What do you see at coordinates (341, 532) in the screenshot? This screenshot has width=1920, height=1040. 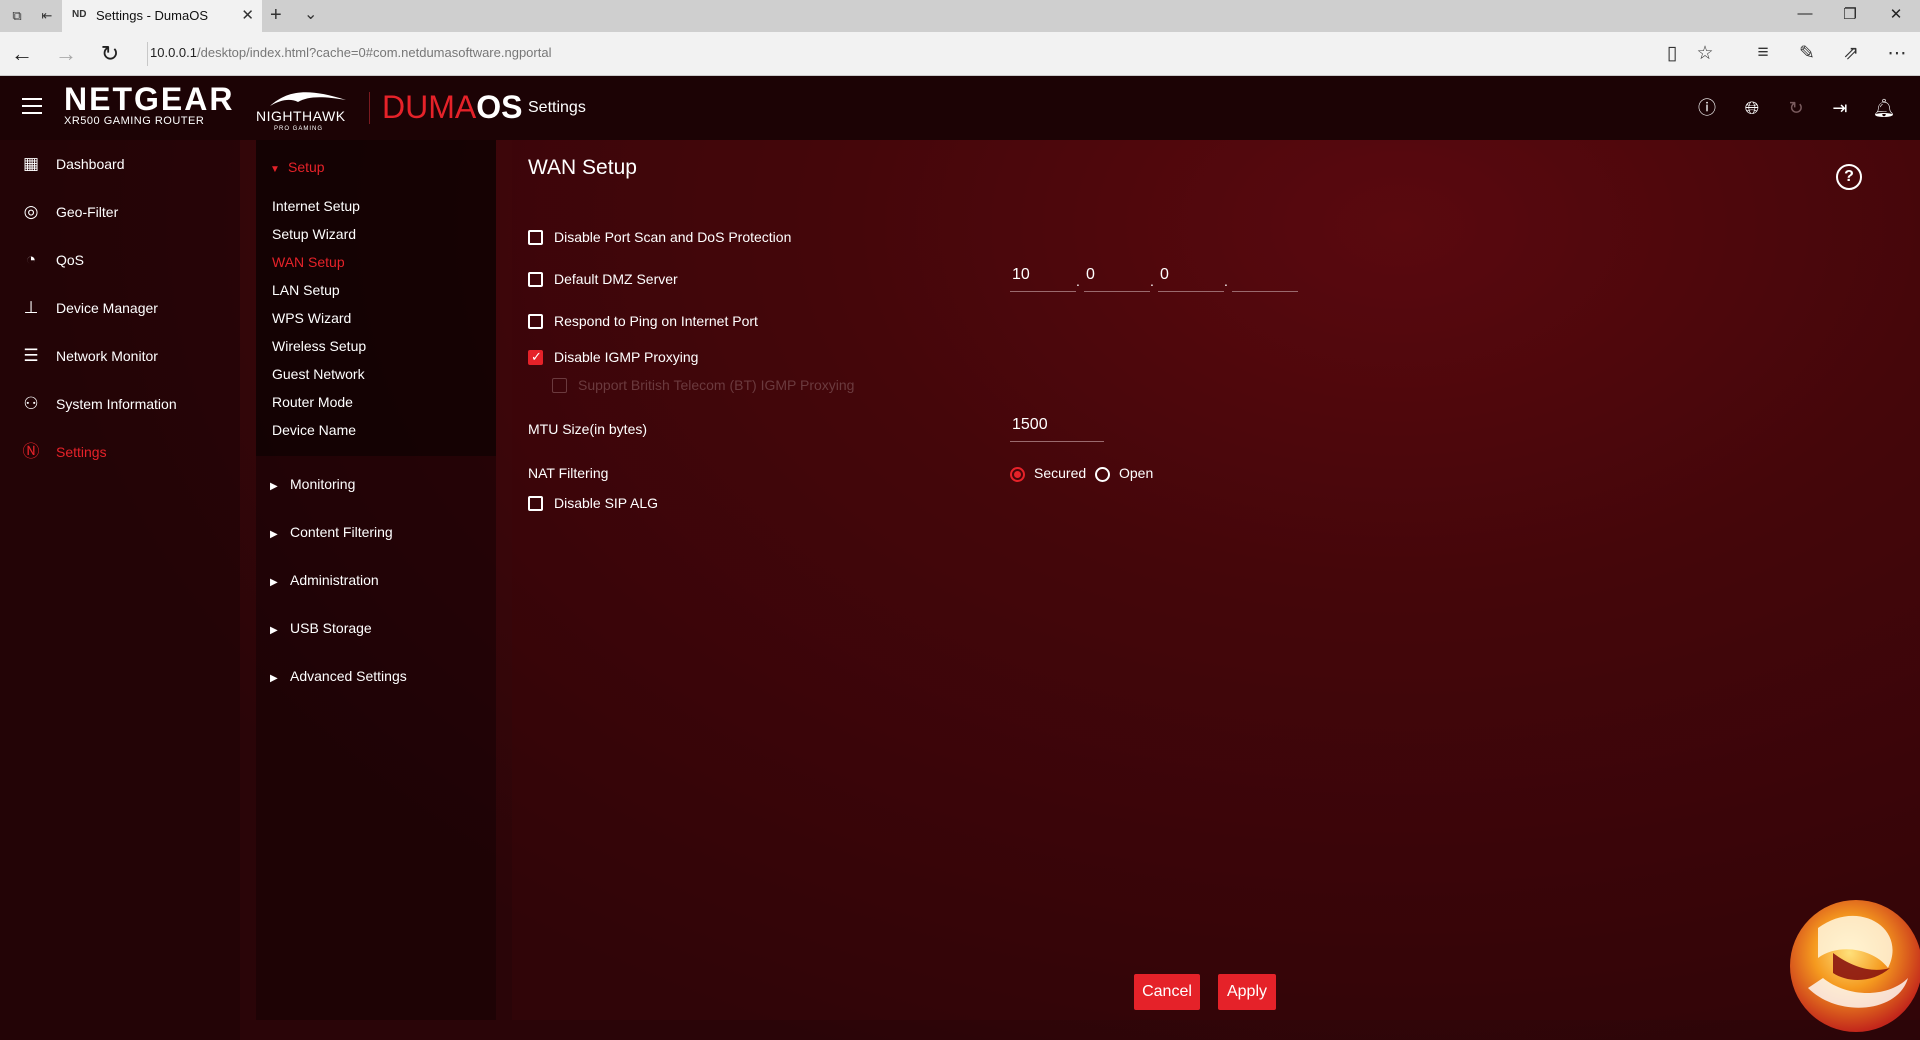 I see `subnav-group-label: Content Filtering` at bounding box center [341, 532].